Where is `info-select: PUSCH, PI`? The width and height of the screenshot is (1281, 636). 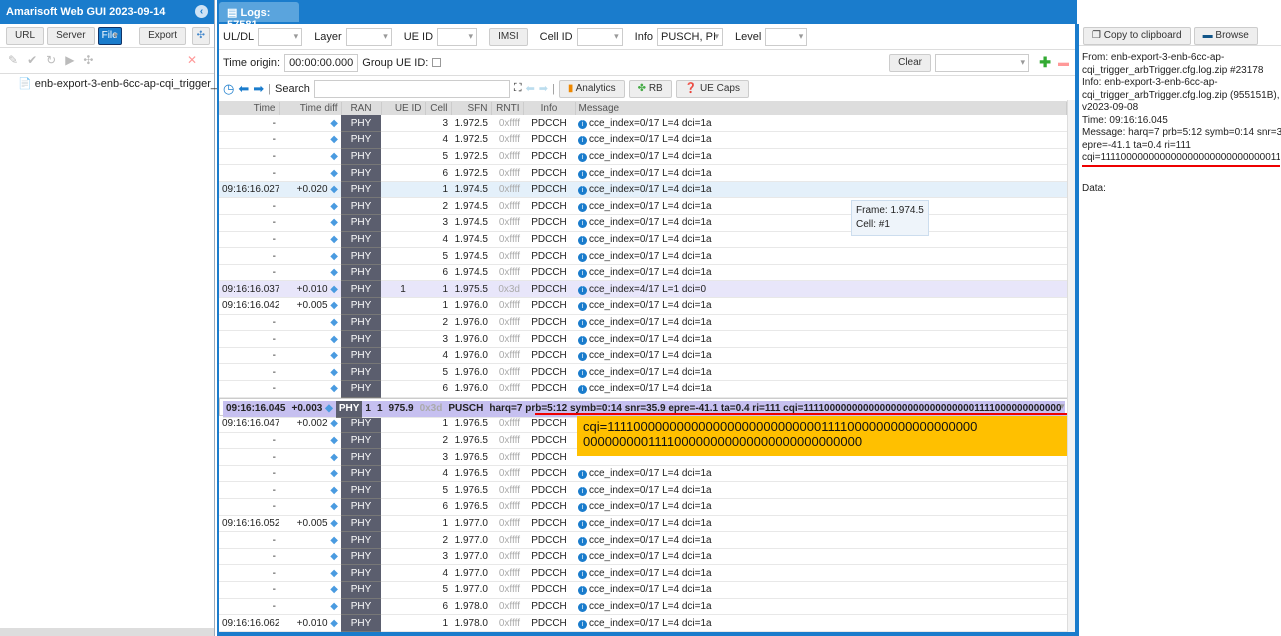
info-select: PUSCH, PI is located at coordinates (690, 36).